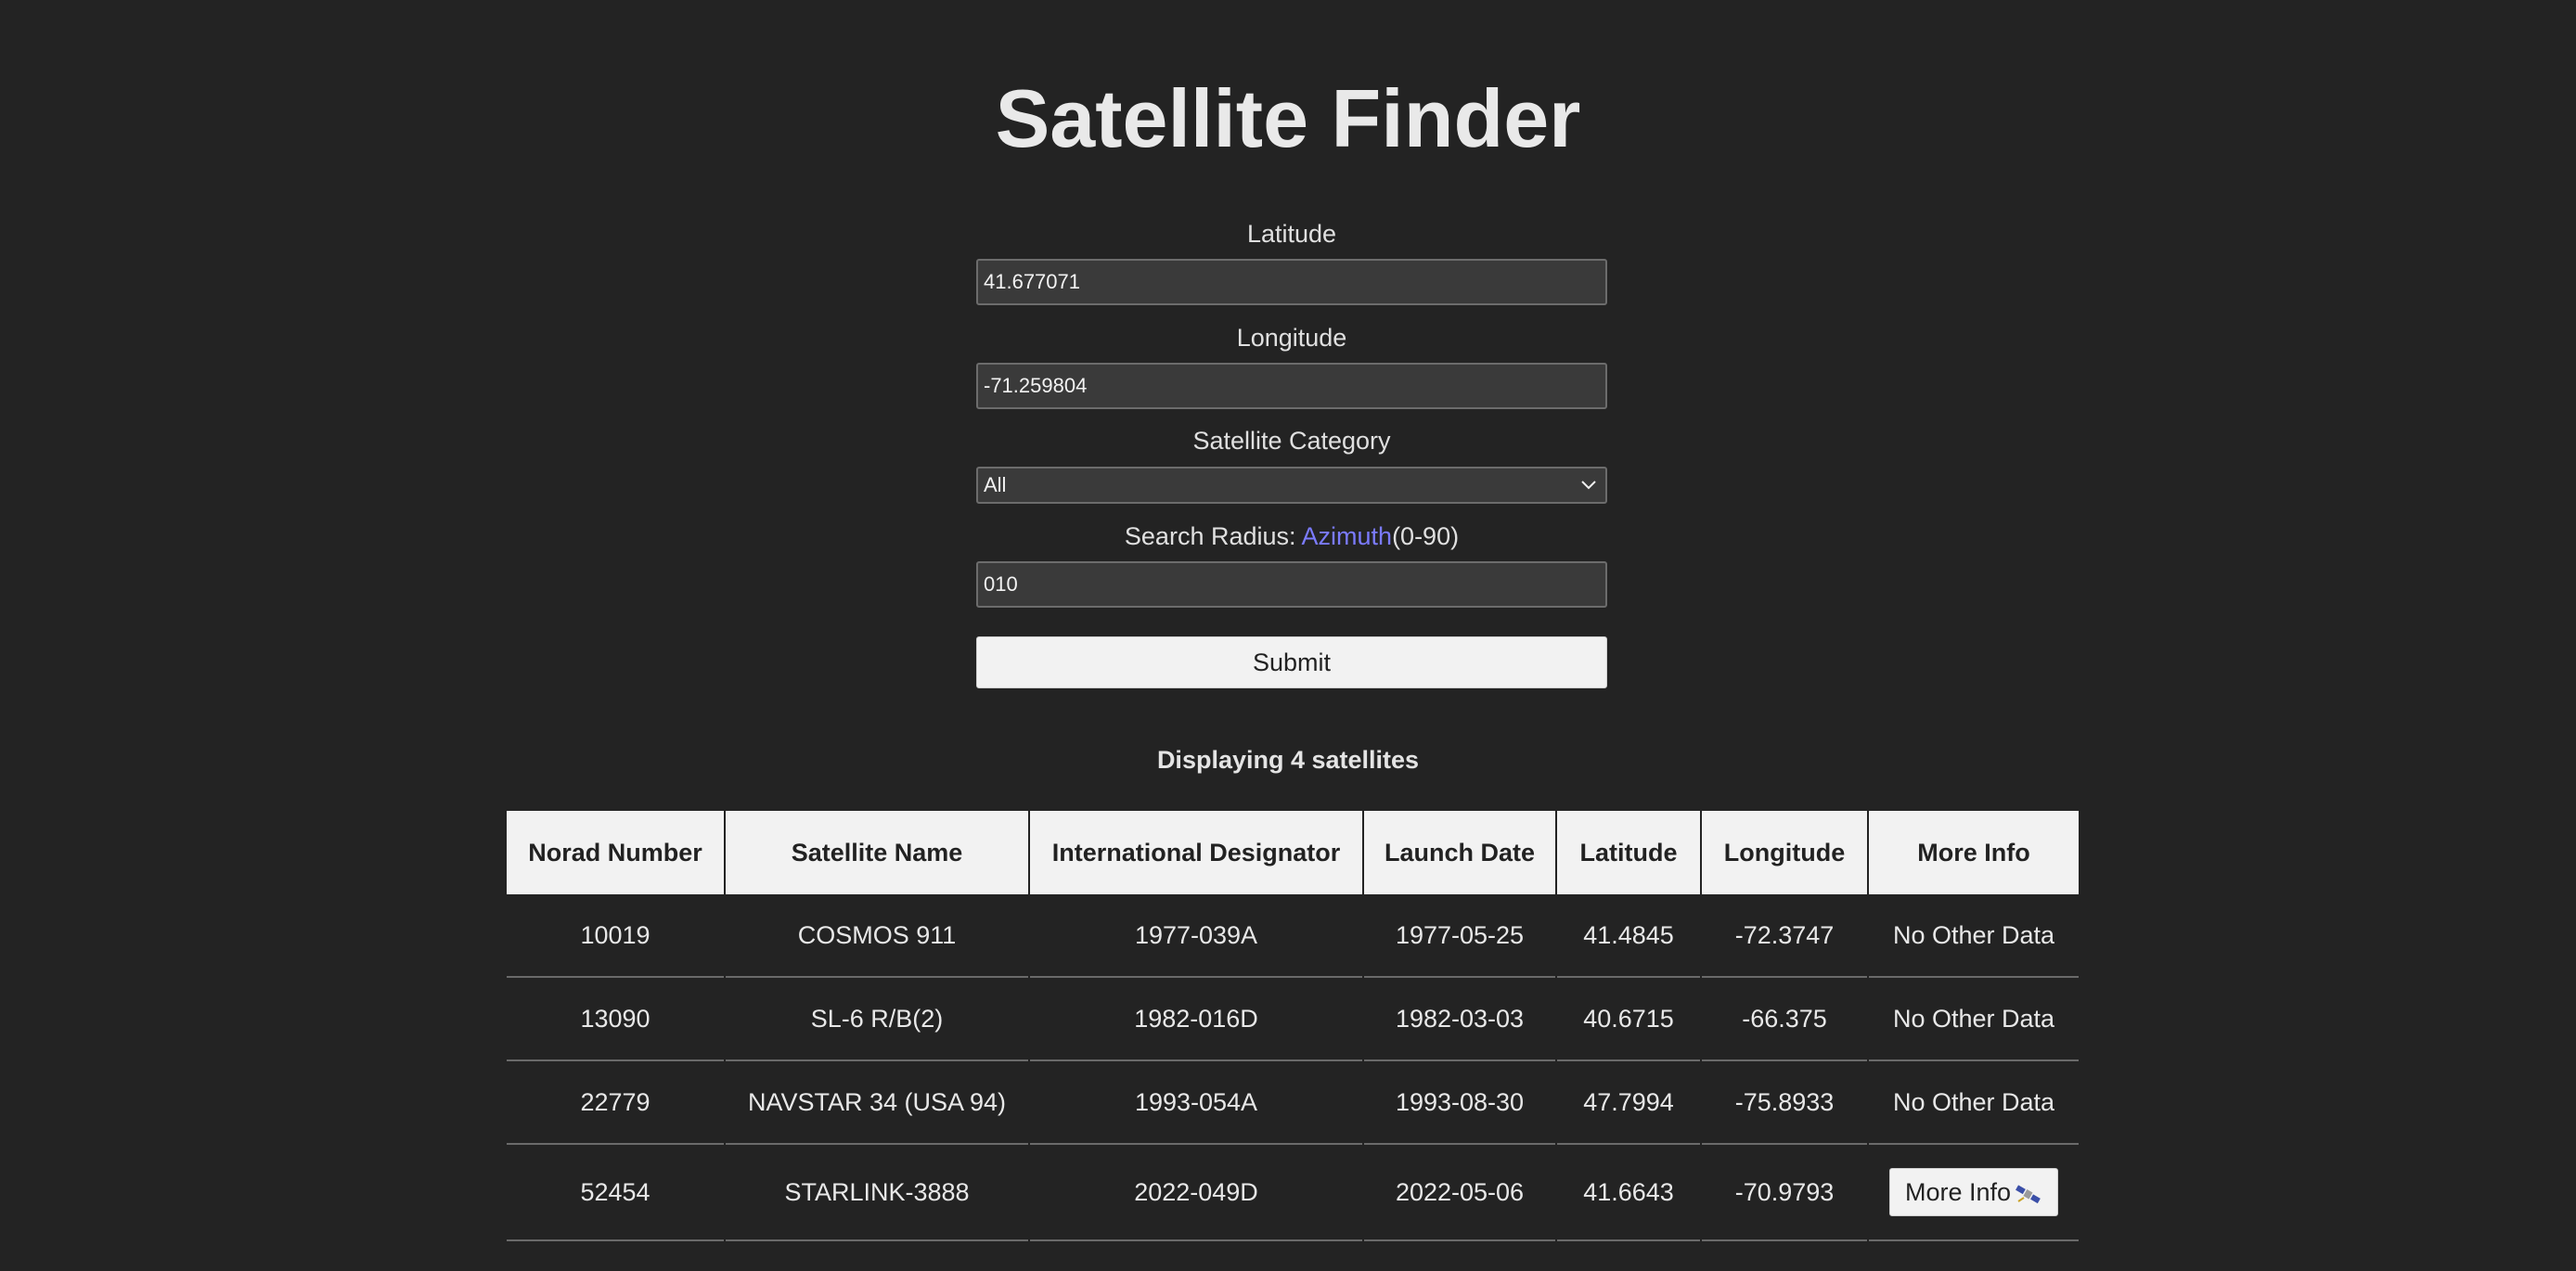 Image resolution: width=2576 pixels, height=1271 pixels. Describe the element at coordinates (1292, 386) in the screenshot. I see `longitude-input` at that location.